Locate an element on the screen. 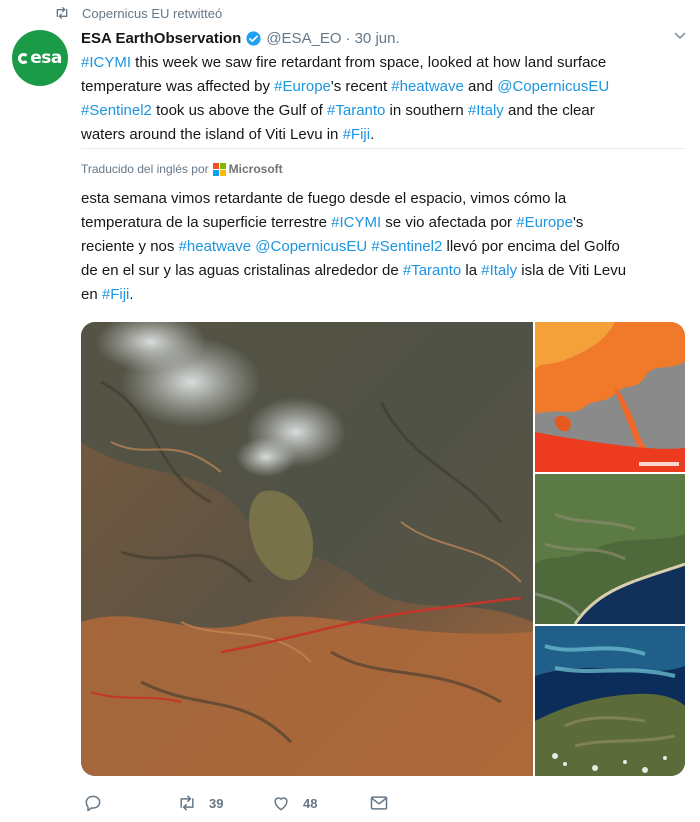 Image resolution: width=700 pixels, height=822 pixels. translation-provider: Microsoft is located at coordinates (256, 169).